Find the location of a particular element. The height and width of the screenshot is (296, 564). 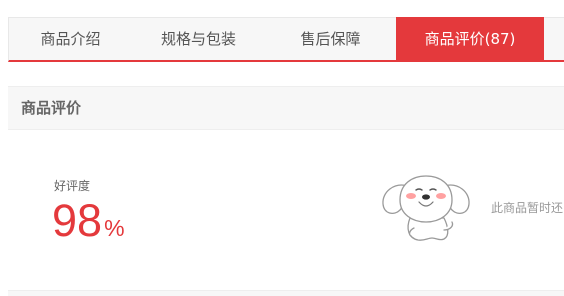

bottom-divider is located at coordinates (286, 293).